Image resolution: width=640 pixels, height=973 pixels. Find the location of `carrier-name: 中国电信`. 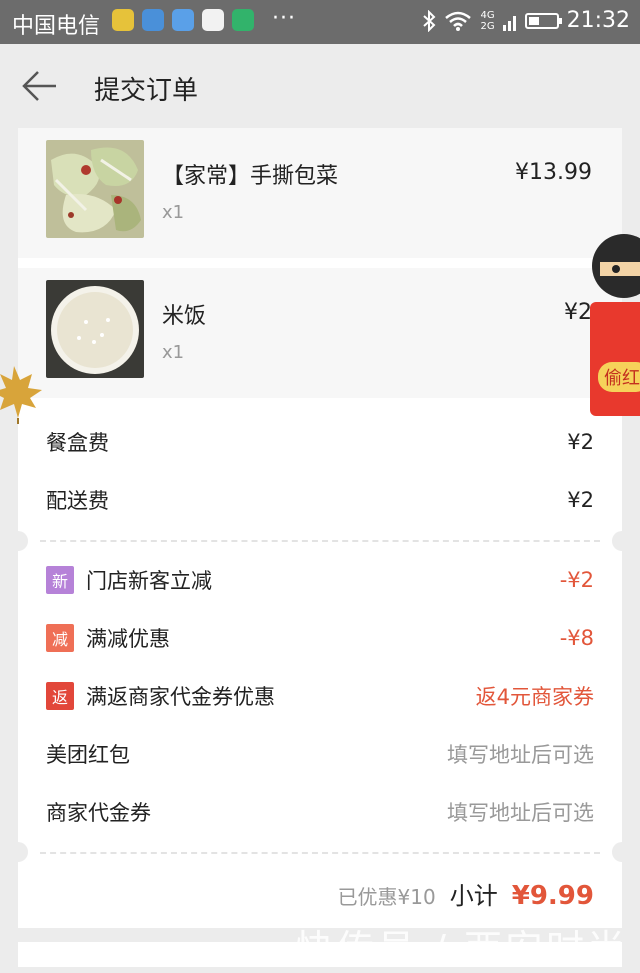

carrier-name: 中国电信 is located at coordinates (56, 26).